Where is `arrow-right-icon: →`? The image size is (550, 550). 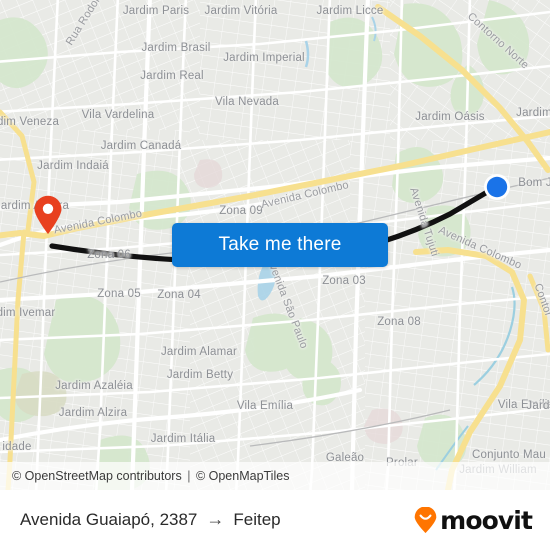 arrow-right-icon: → is located at coordinates (215, 519).